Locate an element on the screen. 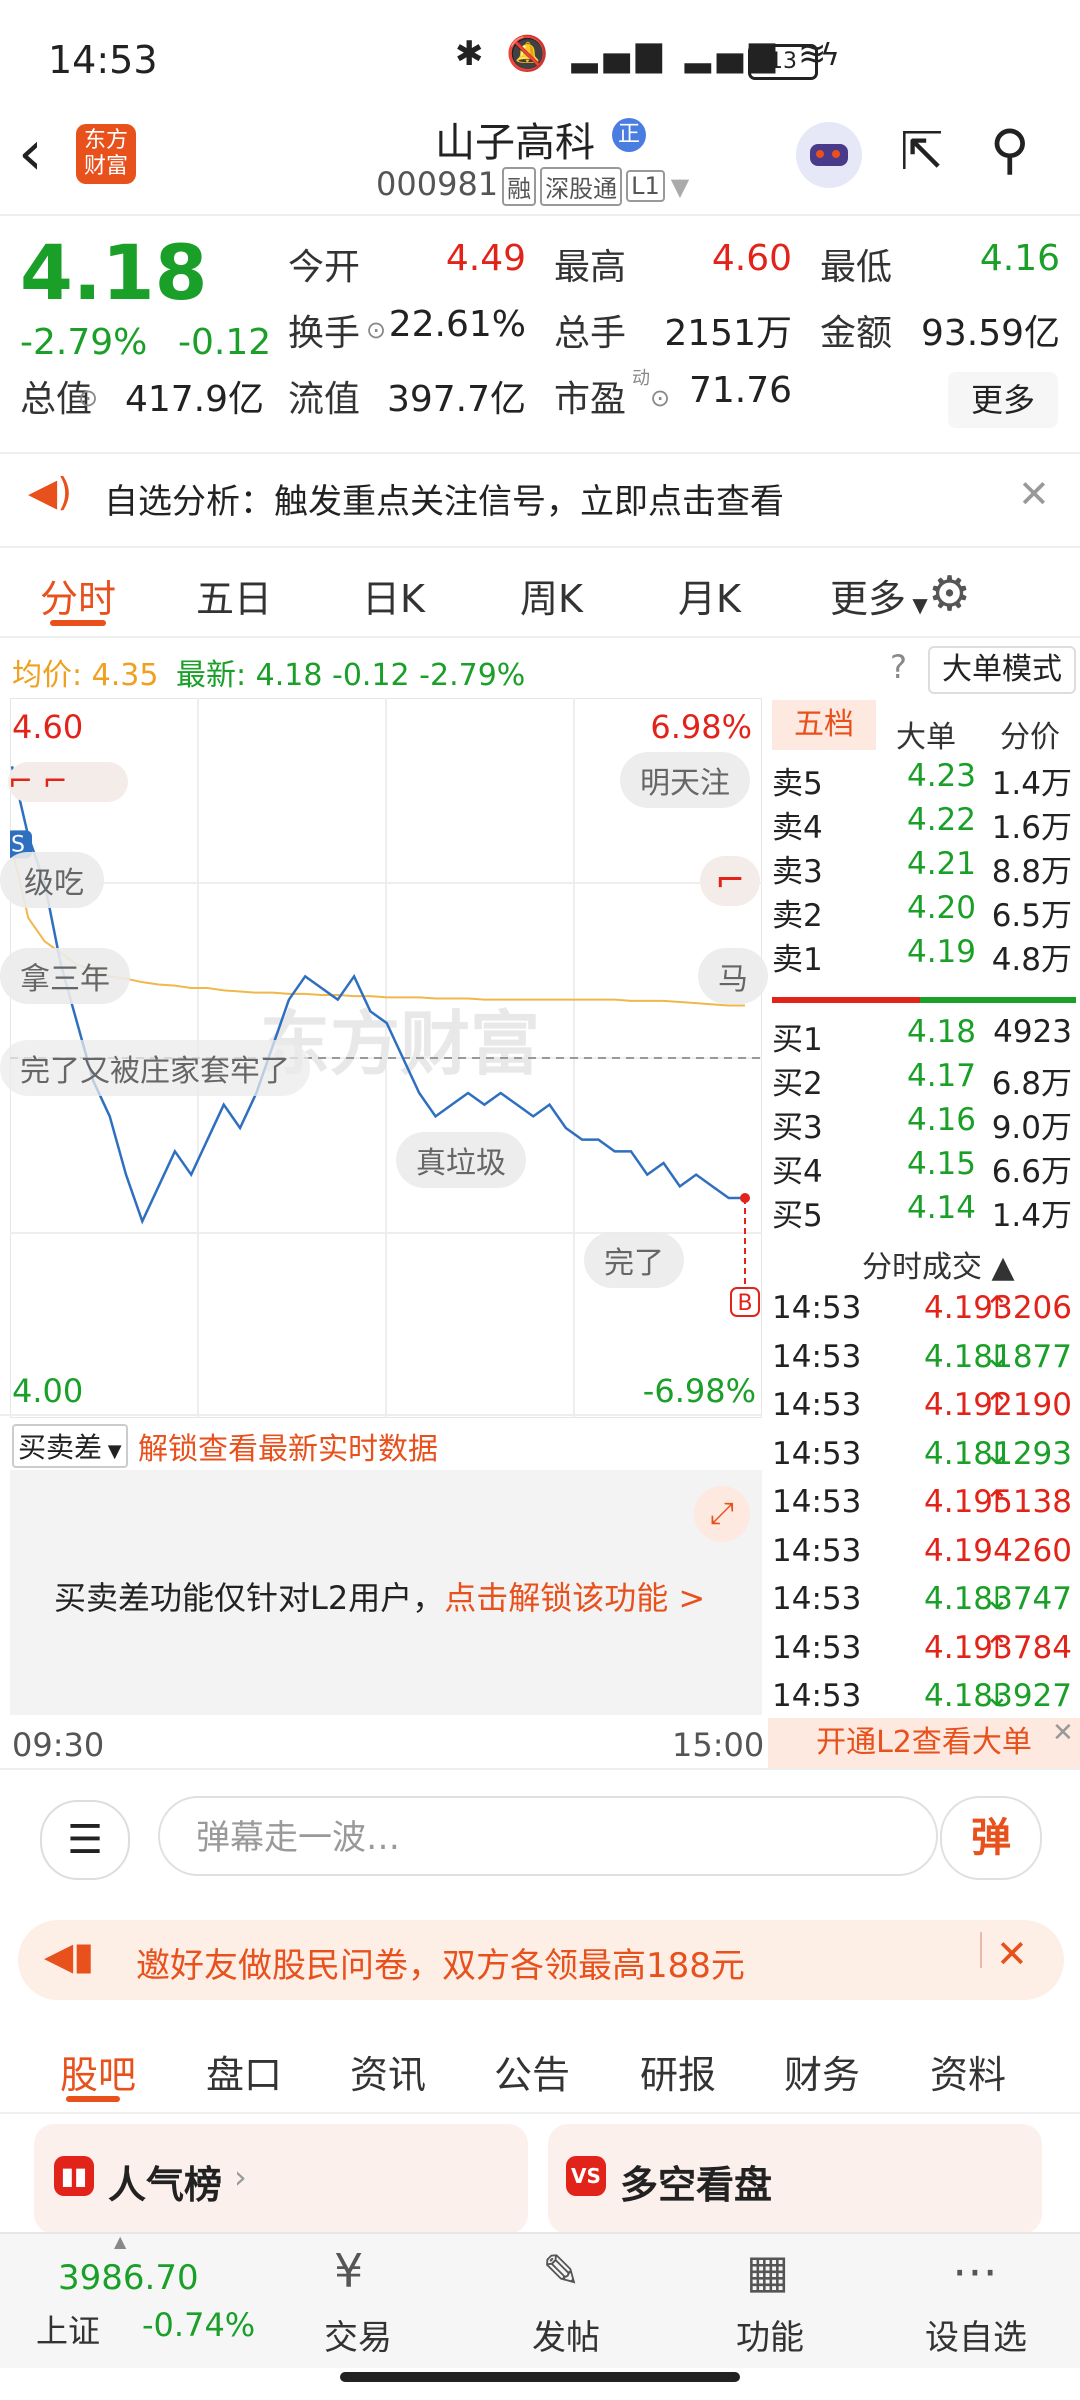  tab-label: 周K is located at coordinates (551, 599).